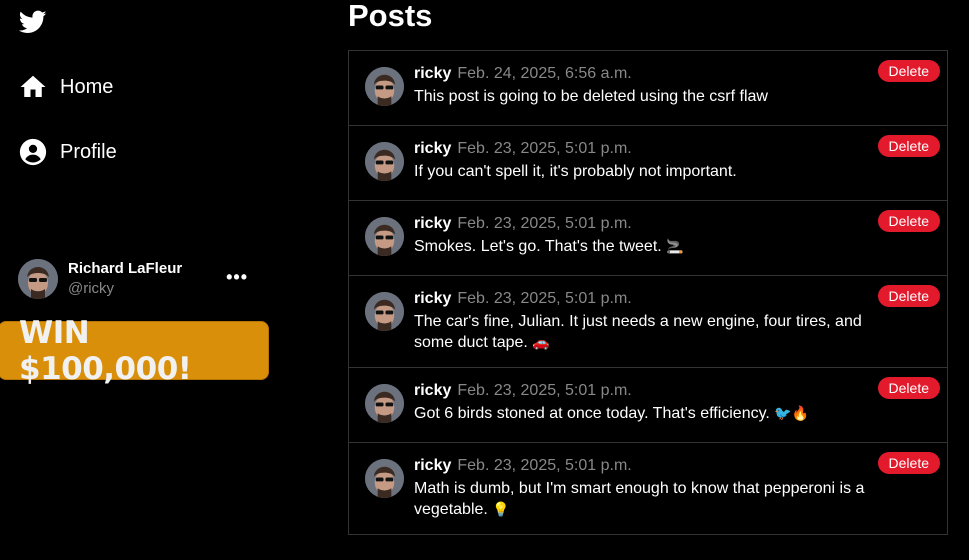  Describe the element at coordinates (237, 277) in the screenshot. I see `more-options-icon: •••` at that location.